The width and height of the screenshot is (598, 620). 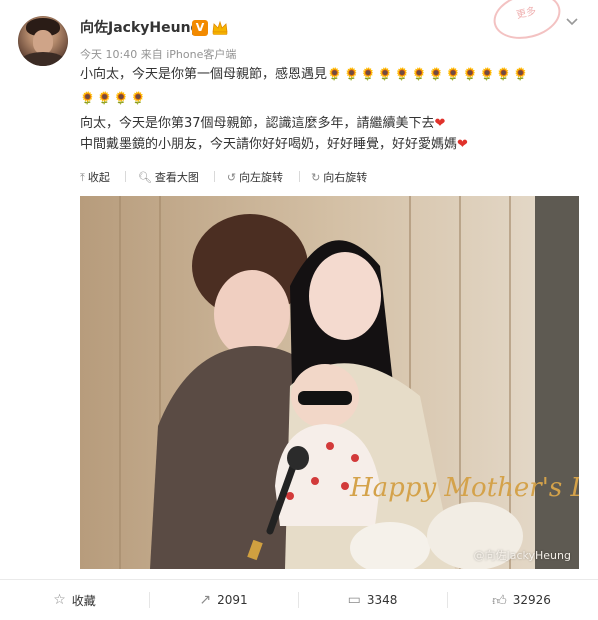 I want to click on post-time: 今天 10:40, so click(x=108, y=54).